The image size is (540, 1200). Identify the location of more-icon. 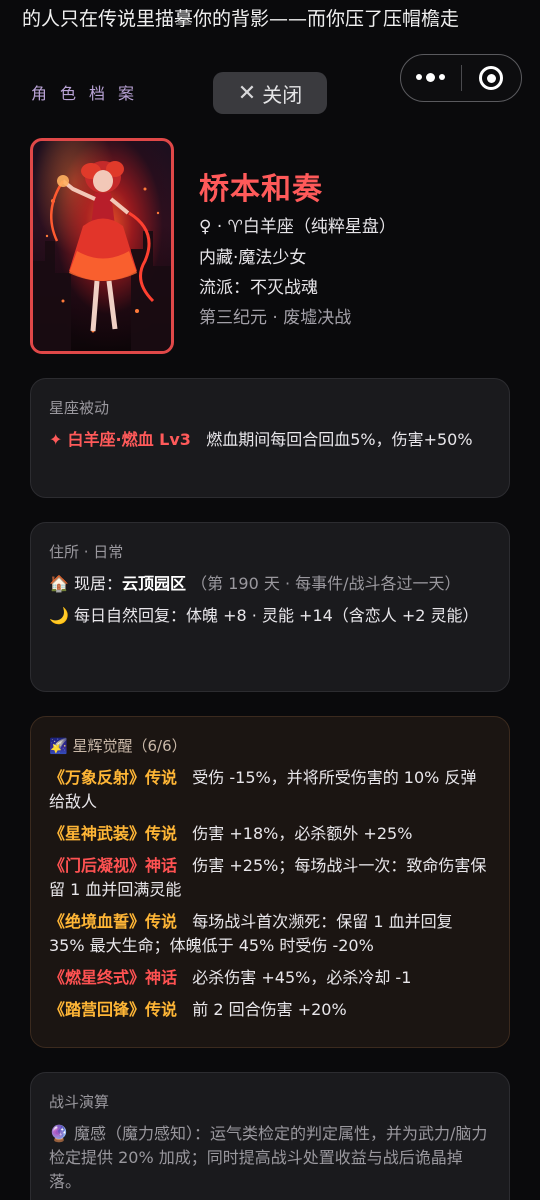
(431, 77).